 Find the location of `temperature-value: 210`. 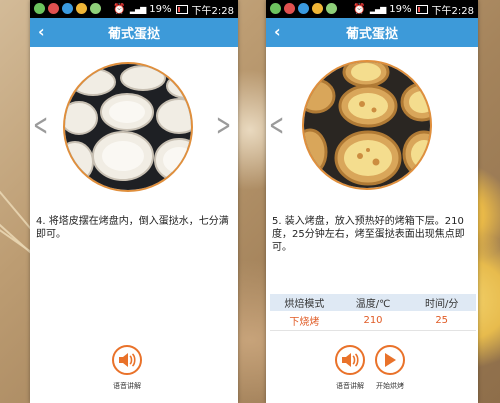

temperature-value: 210 is located at coordinates (373, 320).